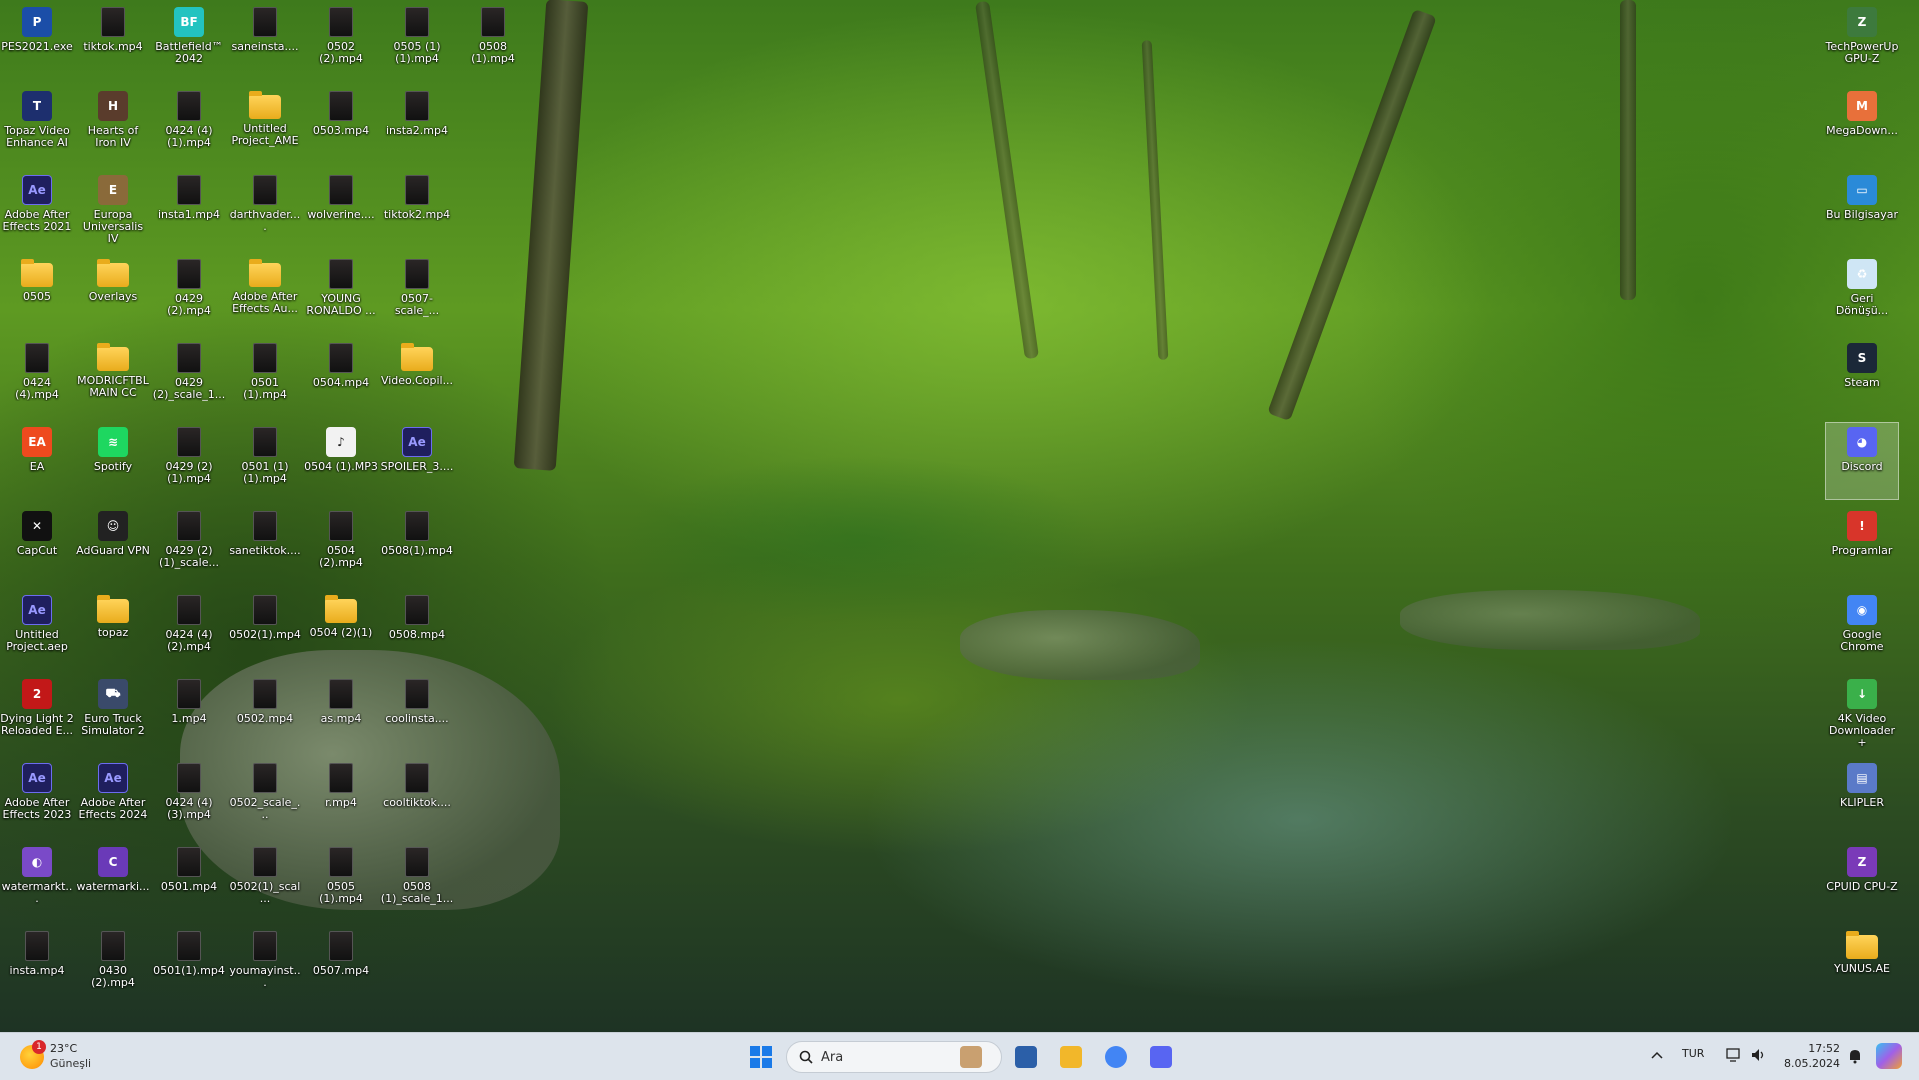  What do you see at coordinates (1855, 1056) in the screenshot?
I see `notification-bell-icon` at bounding box center [1855, 1056].